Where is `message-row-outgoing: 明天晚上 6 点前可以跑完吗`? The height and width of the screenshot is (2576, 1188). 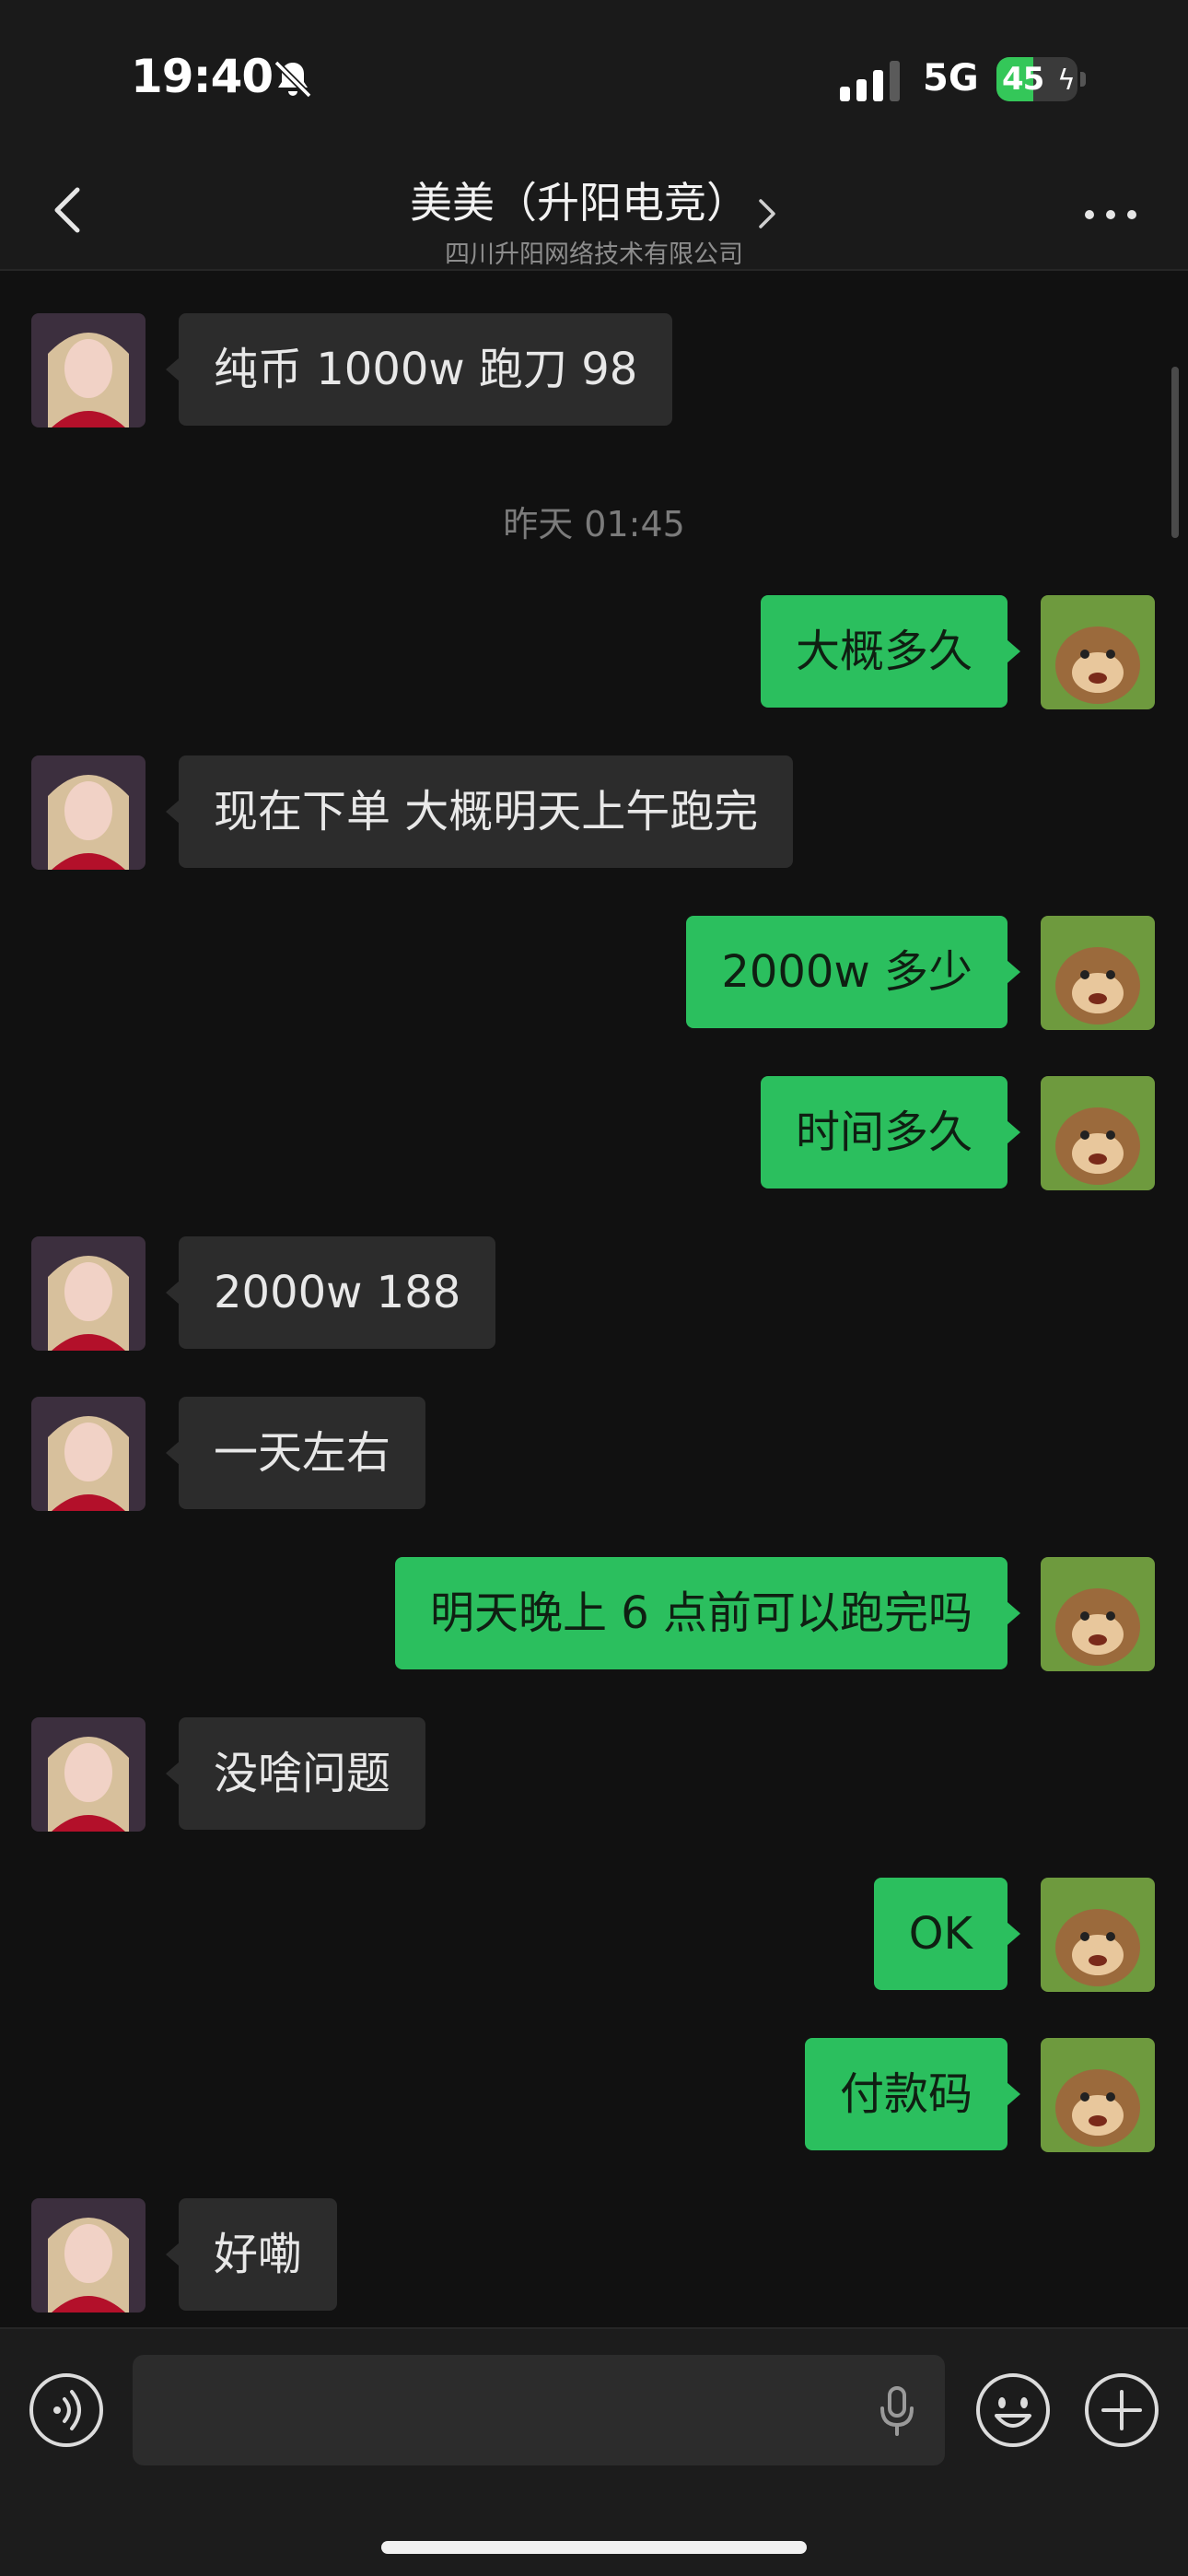 message-row-outgoing: 明天晚上 6 点前可以跑完吗 is located at coordinates (594, 1614).